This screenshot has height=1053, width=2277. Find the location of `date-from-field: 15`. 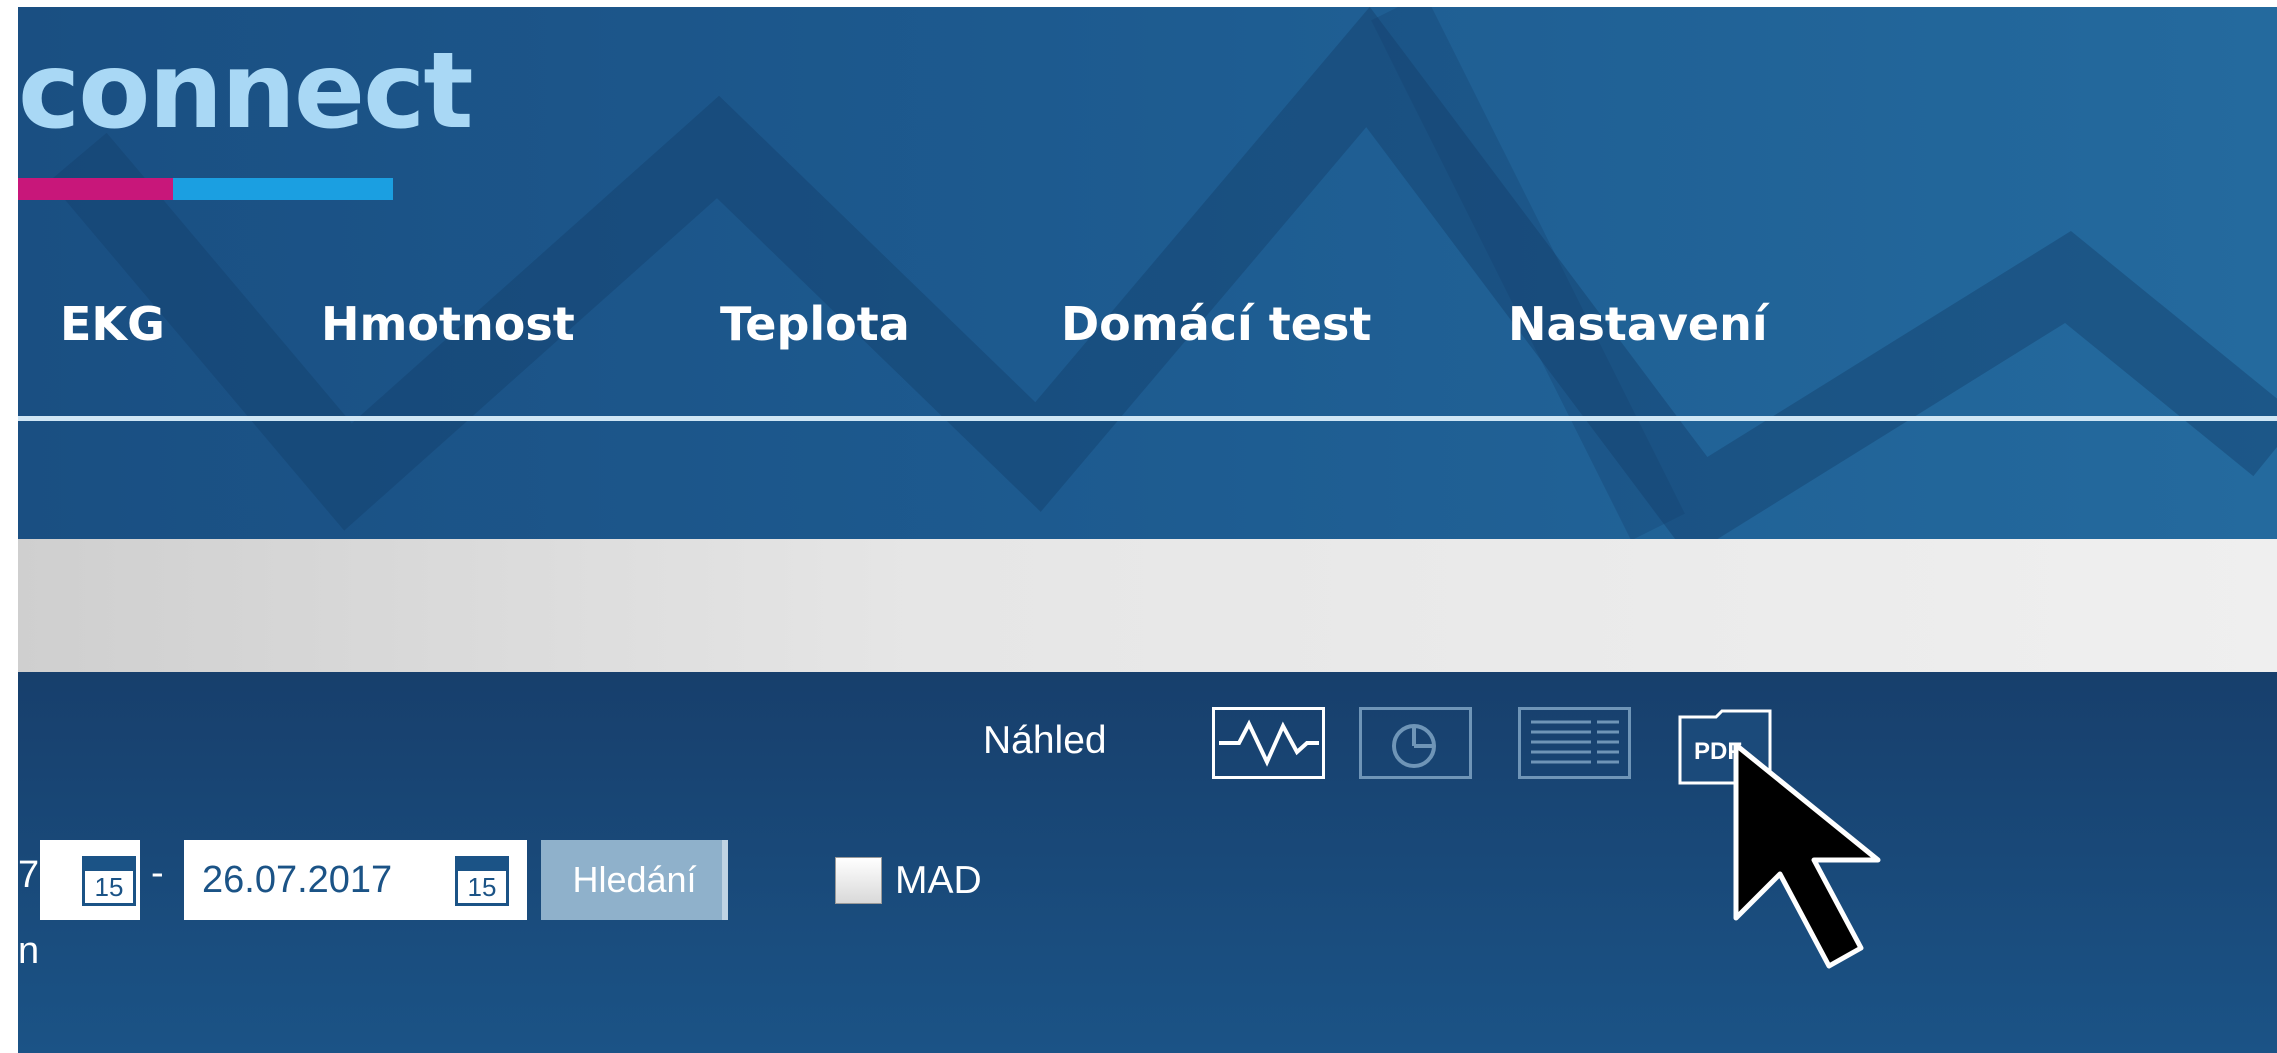

date-from-field: 15 is located at coordinates (90, 880).